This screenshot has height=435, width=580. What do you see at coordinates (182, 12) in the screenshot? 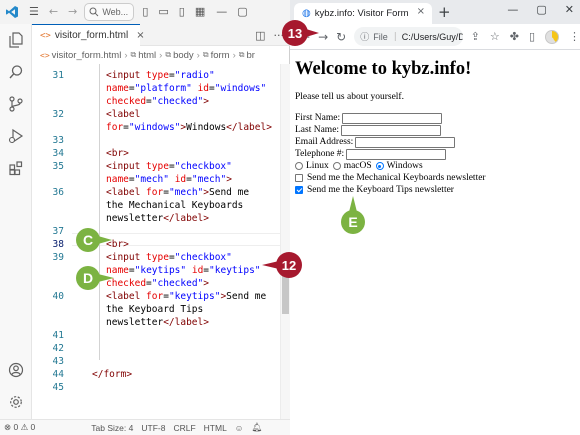
I see `layout-secondary-icon: ▯` at bounding box center [182, 12].